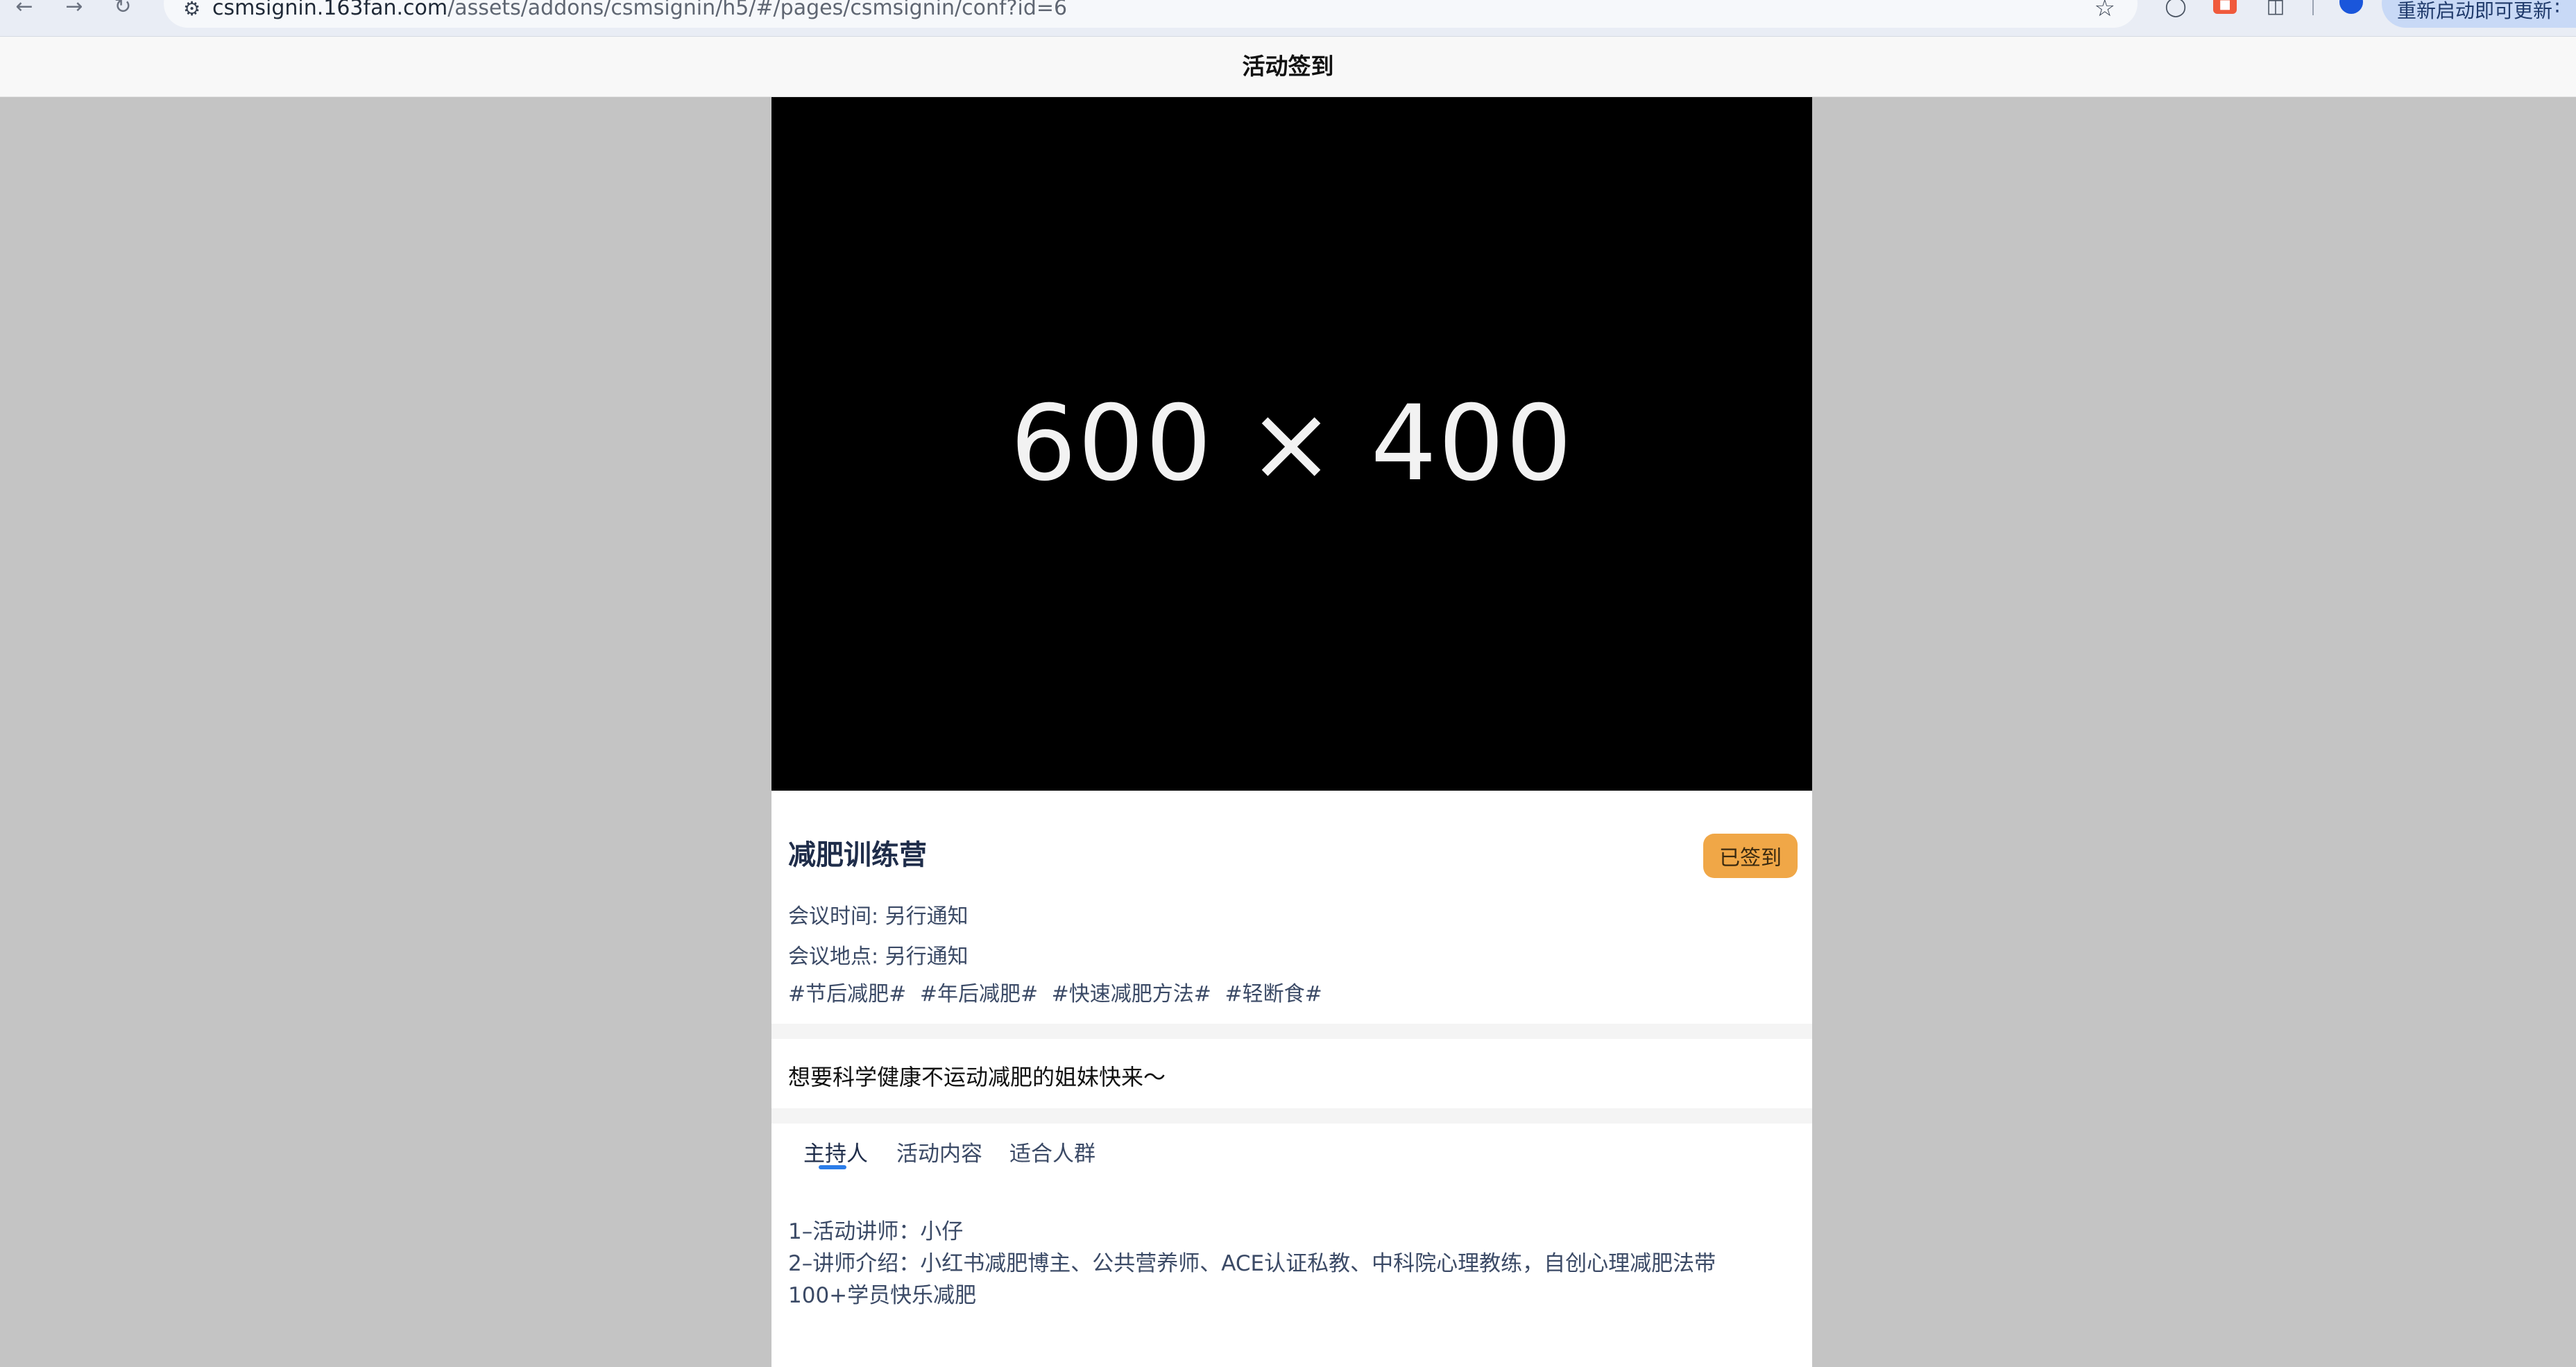  I want to click on page-title: 活动签到, so click(1288, 66).